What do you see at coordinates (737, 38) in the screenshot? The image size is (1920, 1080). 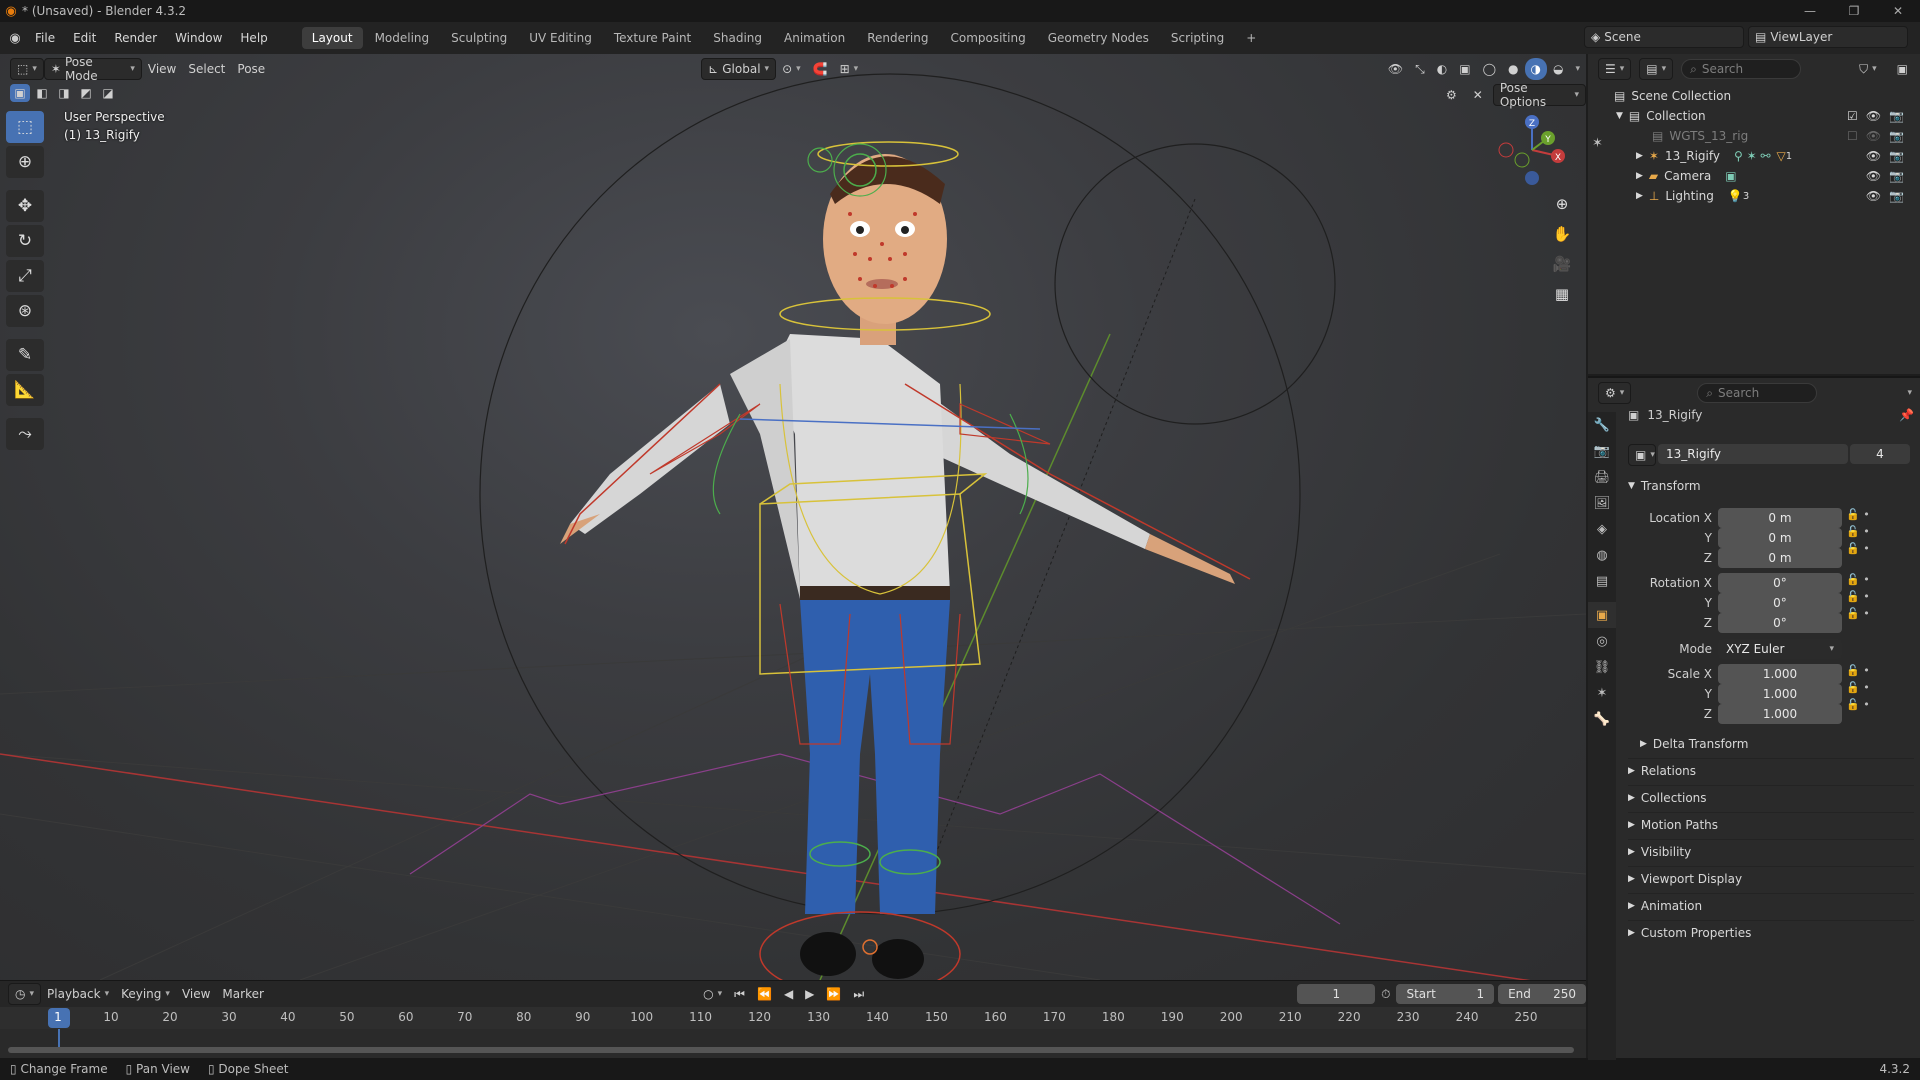 I see `tab-shading: Shading` at bounding box center [737, 38].